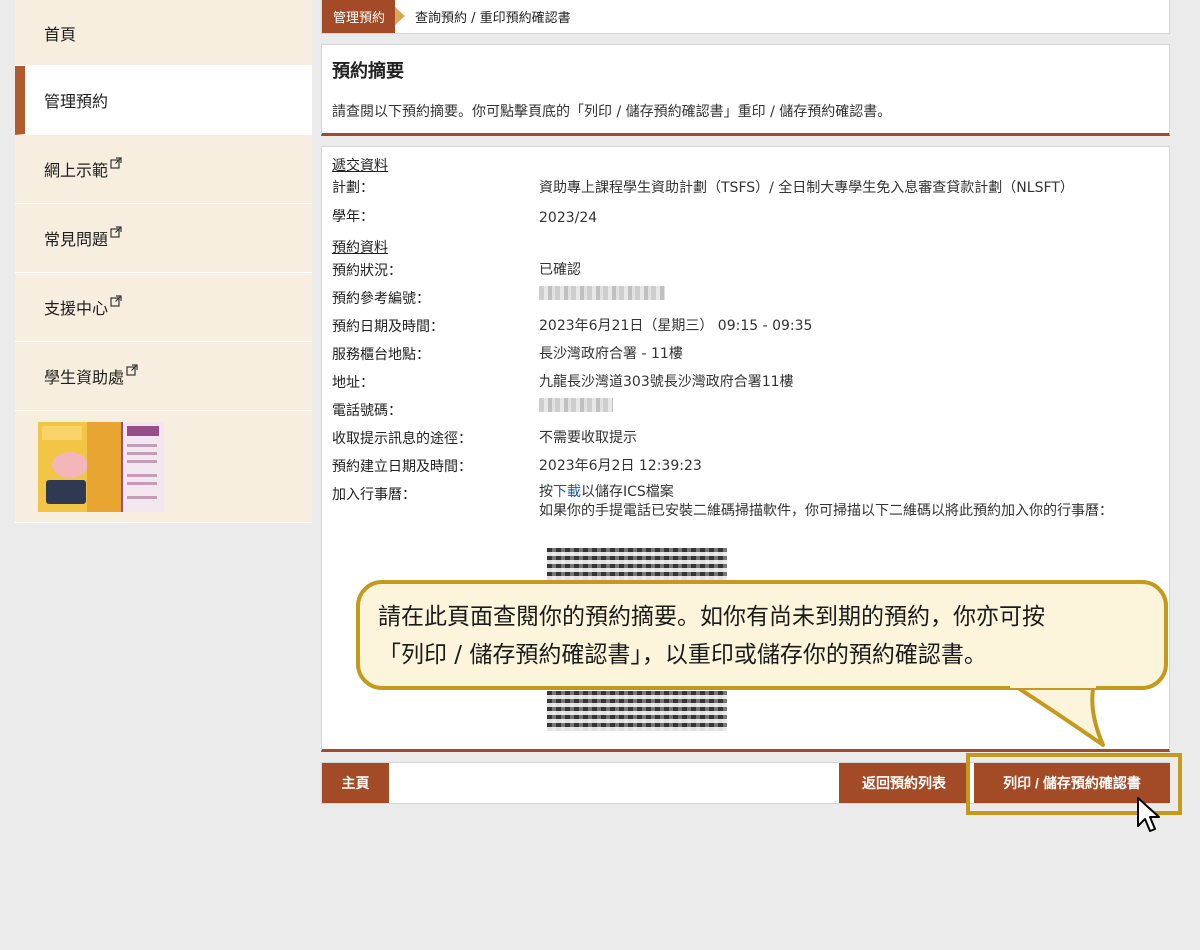  What do you see at coordinates (76, 239) in the screenshot?
I see `sidebar-item-label: 常見問題` at bounding box center [76, 239].